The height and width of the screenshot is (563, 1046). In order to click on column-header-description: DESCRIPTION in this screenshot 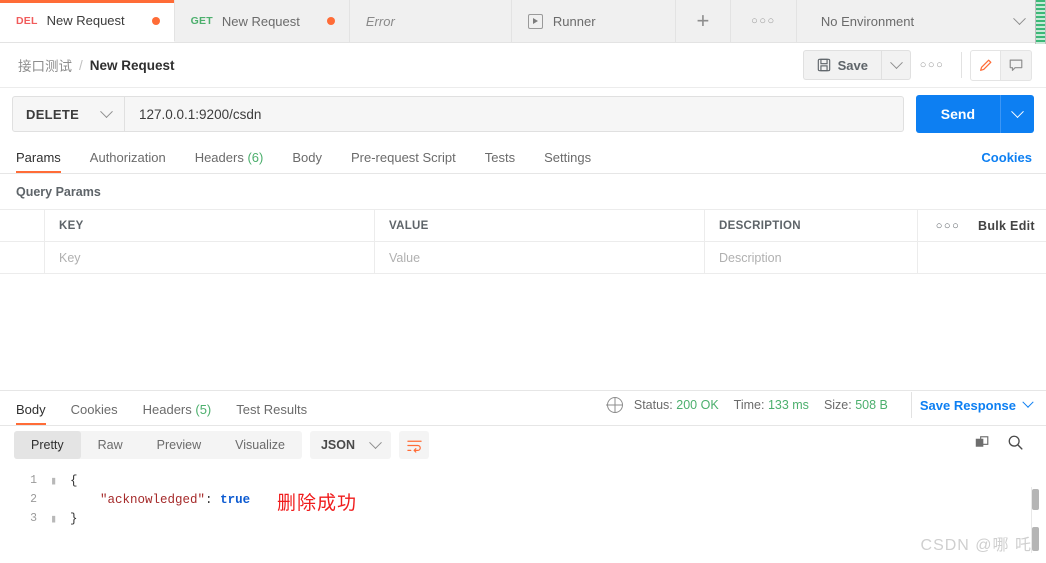, I will do `click(811, 225)`.